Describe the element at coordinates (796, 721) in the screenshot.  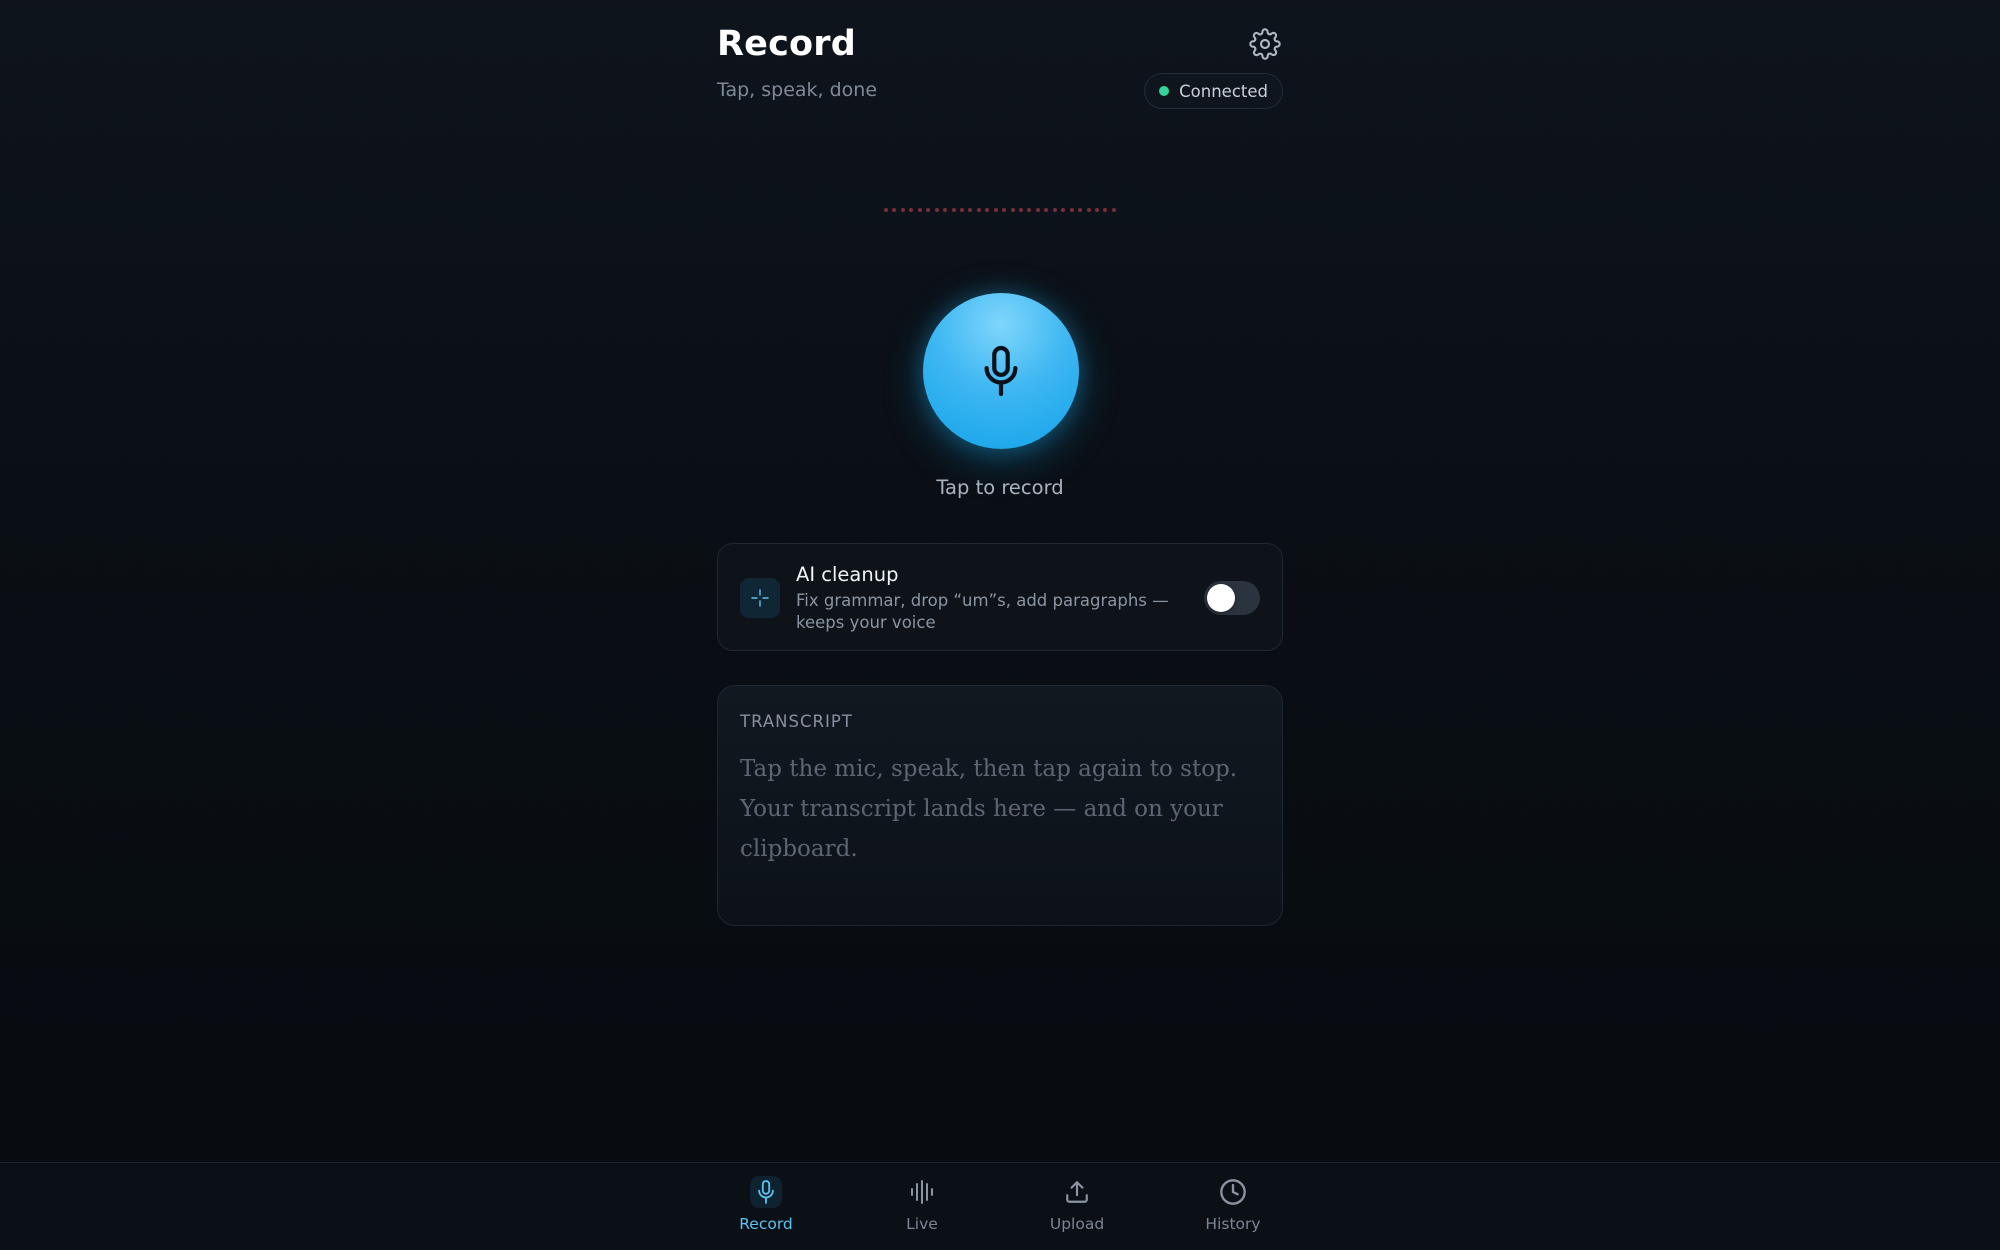
I see `transcript-label: TRANSCRIPT` at that location.